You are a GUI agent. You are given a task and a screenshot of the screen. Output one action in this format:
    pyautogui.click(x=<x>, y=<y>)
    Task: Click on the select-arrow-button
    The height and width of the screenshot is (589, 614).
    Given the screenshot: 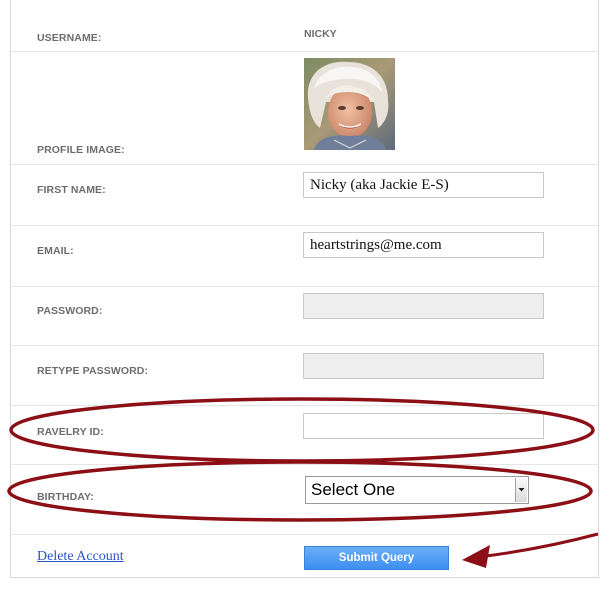 What is the action you would take?
    pyautogui.click(x=521, y=490)
    